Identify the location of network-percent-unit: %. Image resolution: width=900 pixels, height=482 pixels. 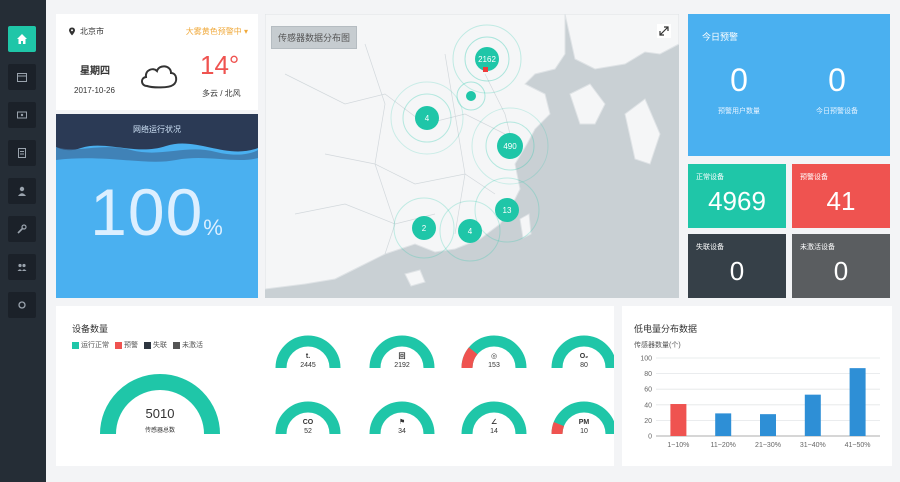
(213, 227).